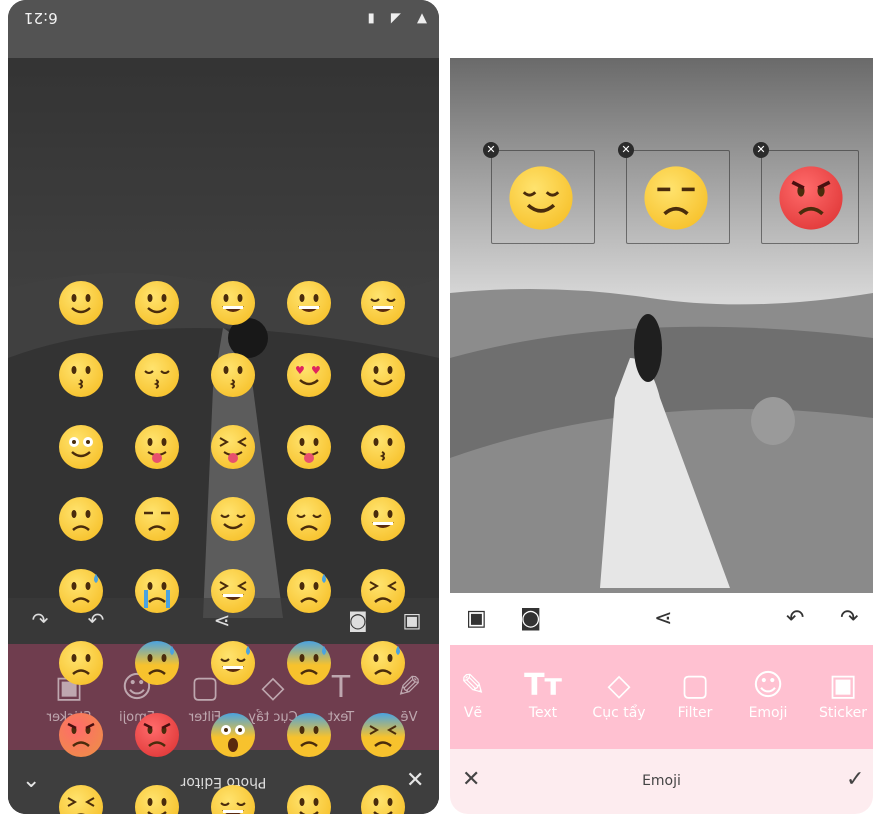  Describe the element at coordinates (473, 685) in the screenshot. I see `brush-icon: ✎` at that location.